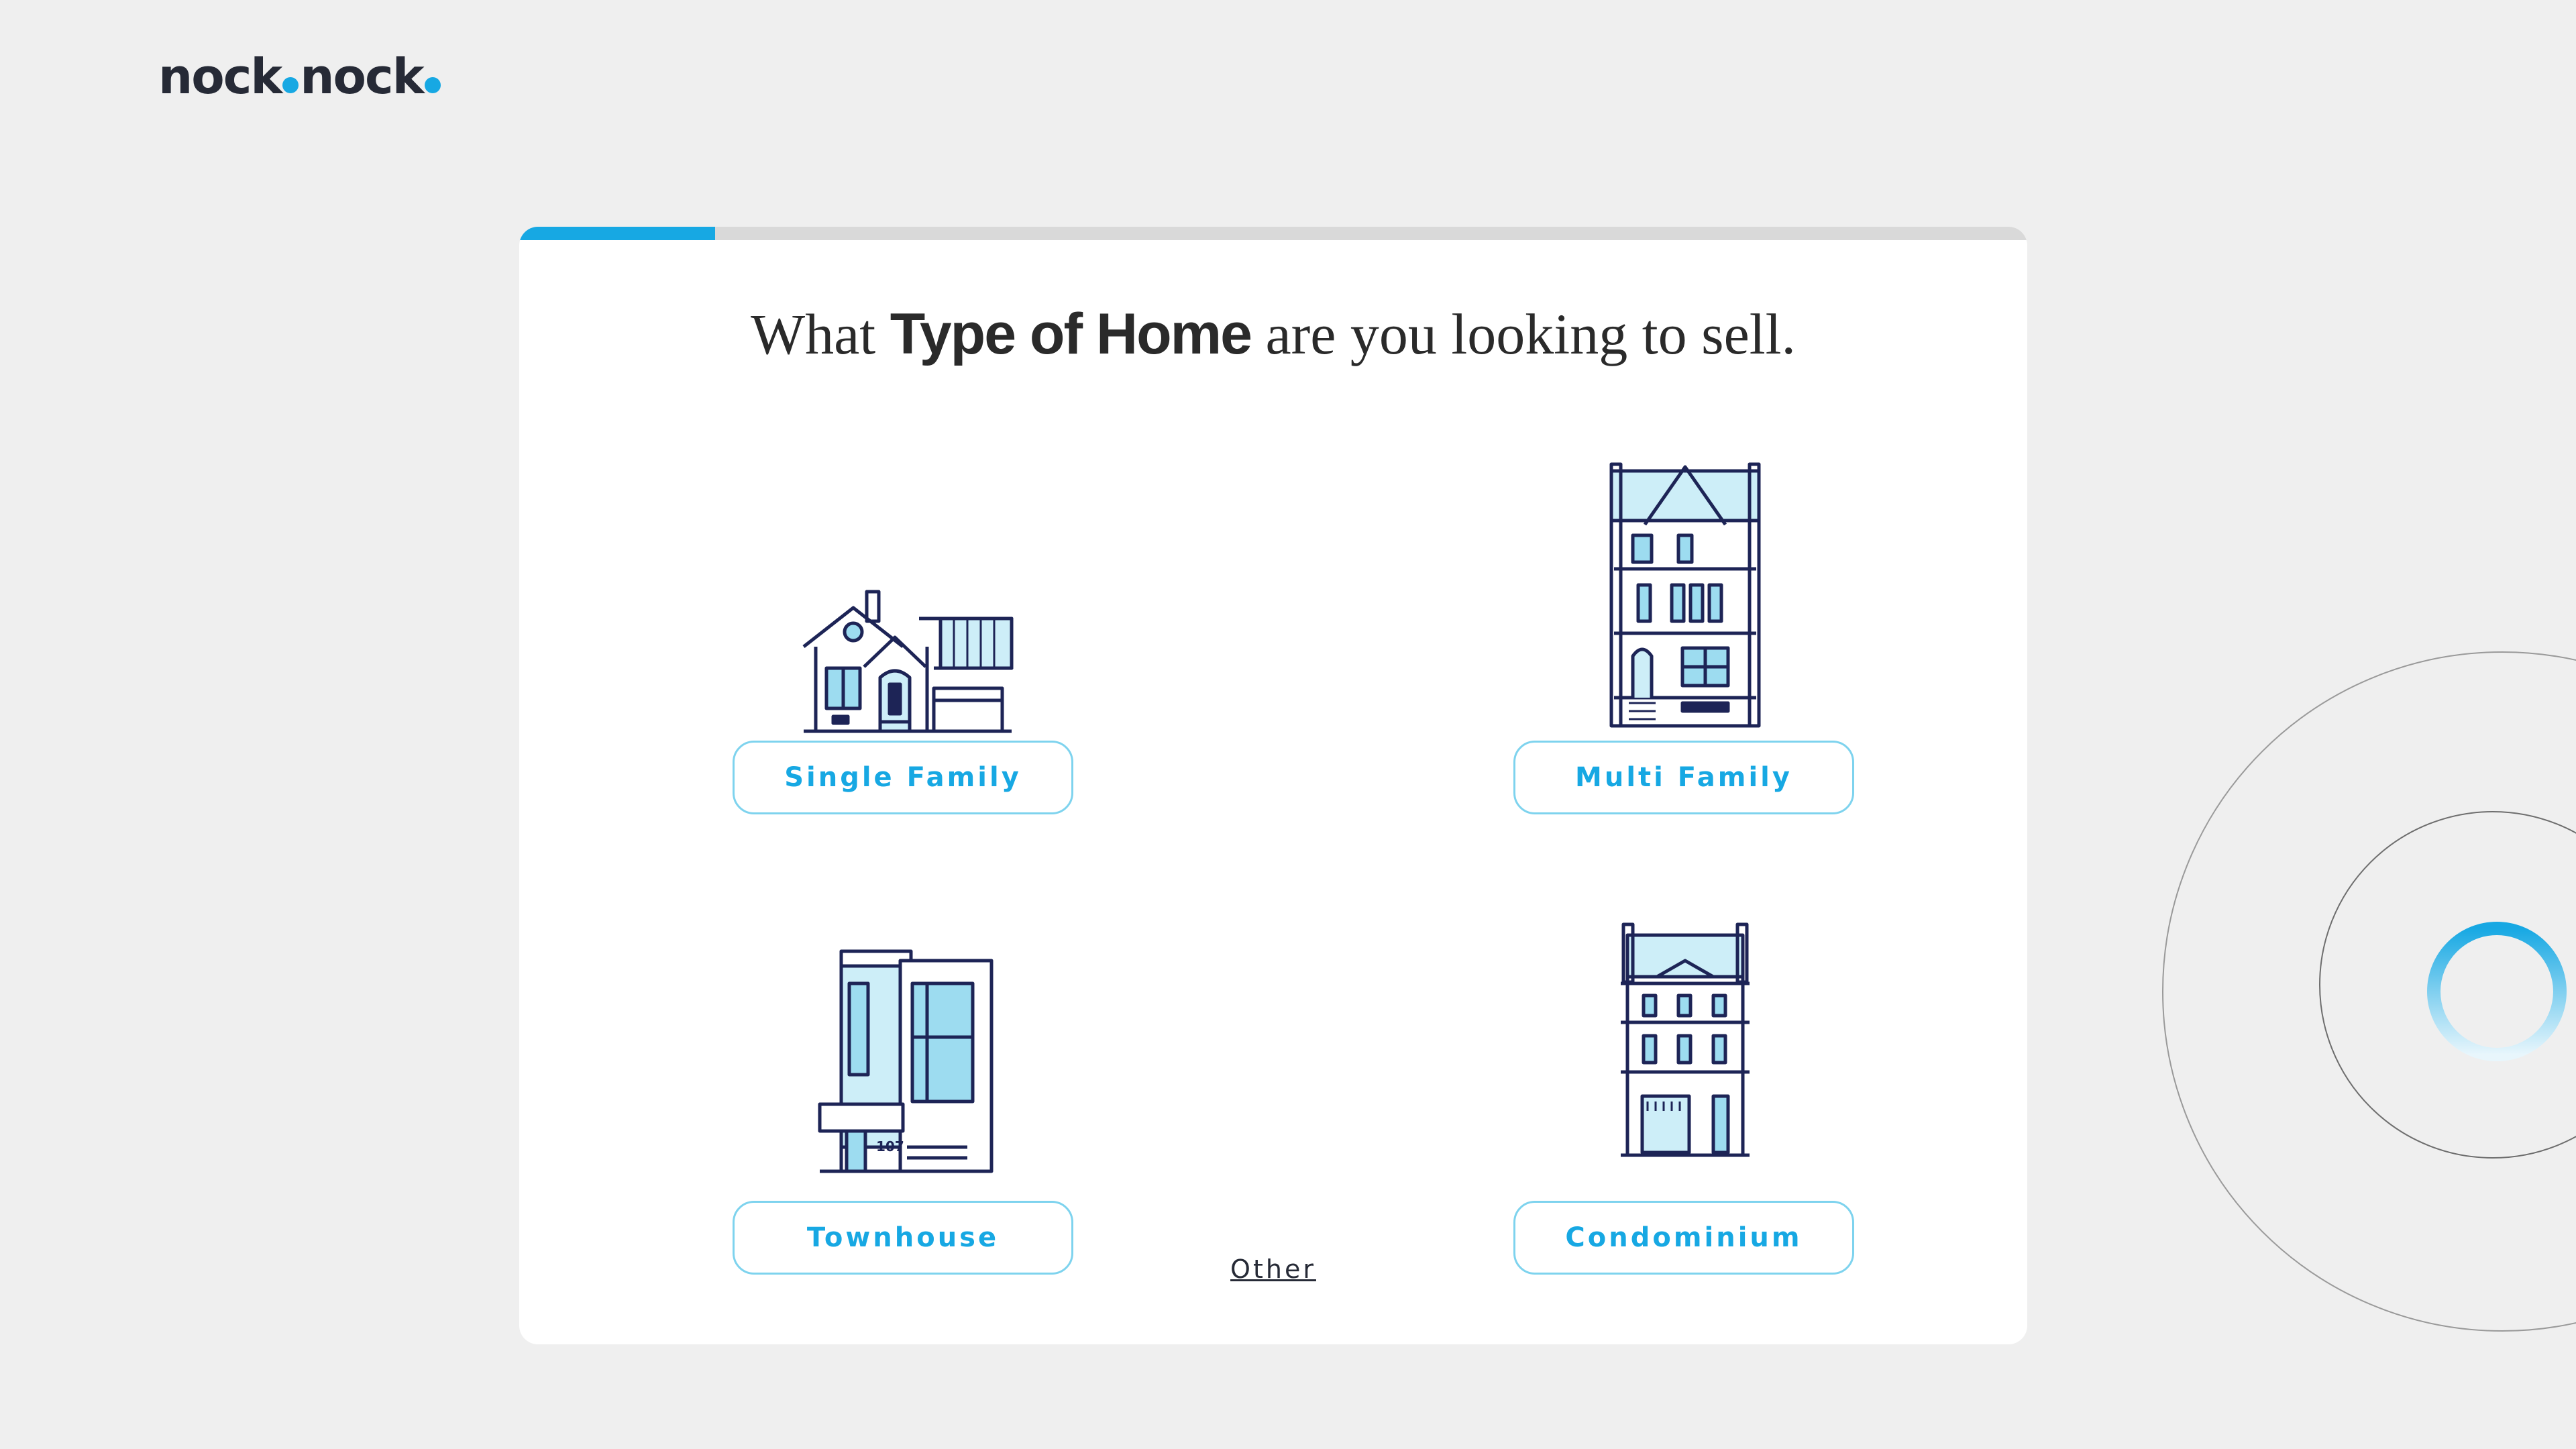  I want to click on multi-family-button: Multi Family, so click(1683, 777).